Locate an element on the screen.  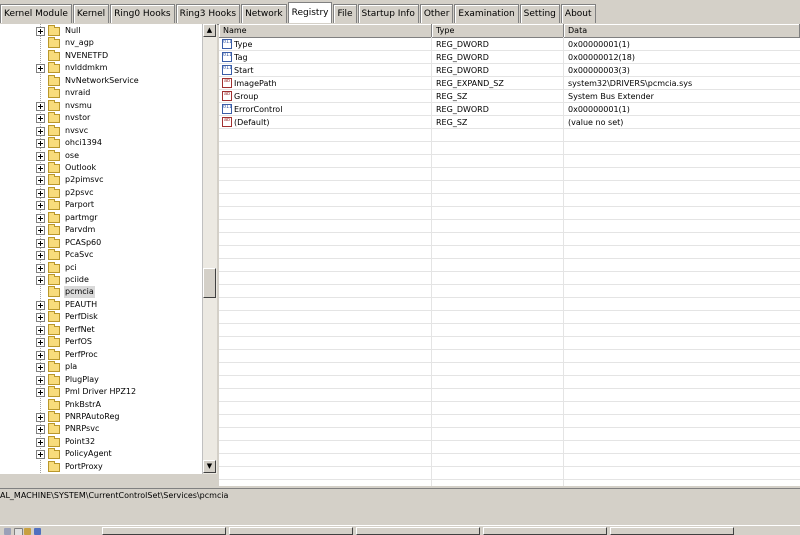
table-row: 011 Tag REG_DWORD 0x00000012(18) is located at coordinates (509, 57).